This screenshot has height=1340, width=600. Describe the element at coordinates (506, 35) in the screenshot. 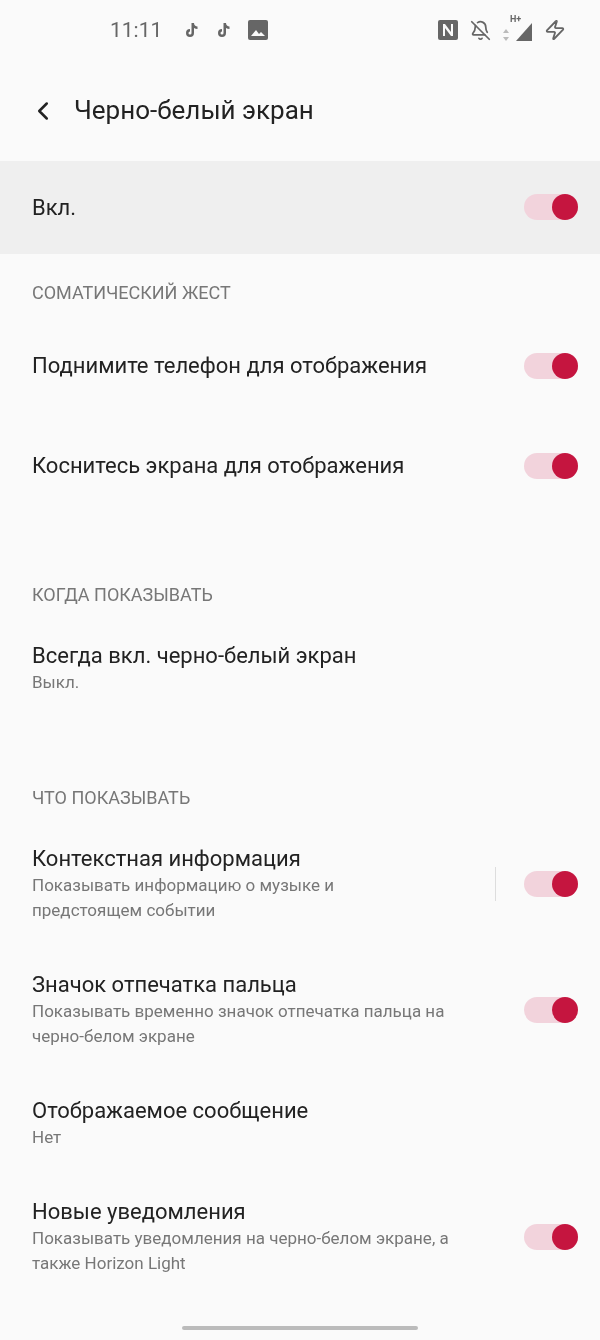

I see `updown-icon` at that location.